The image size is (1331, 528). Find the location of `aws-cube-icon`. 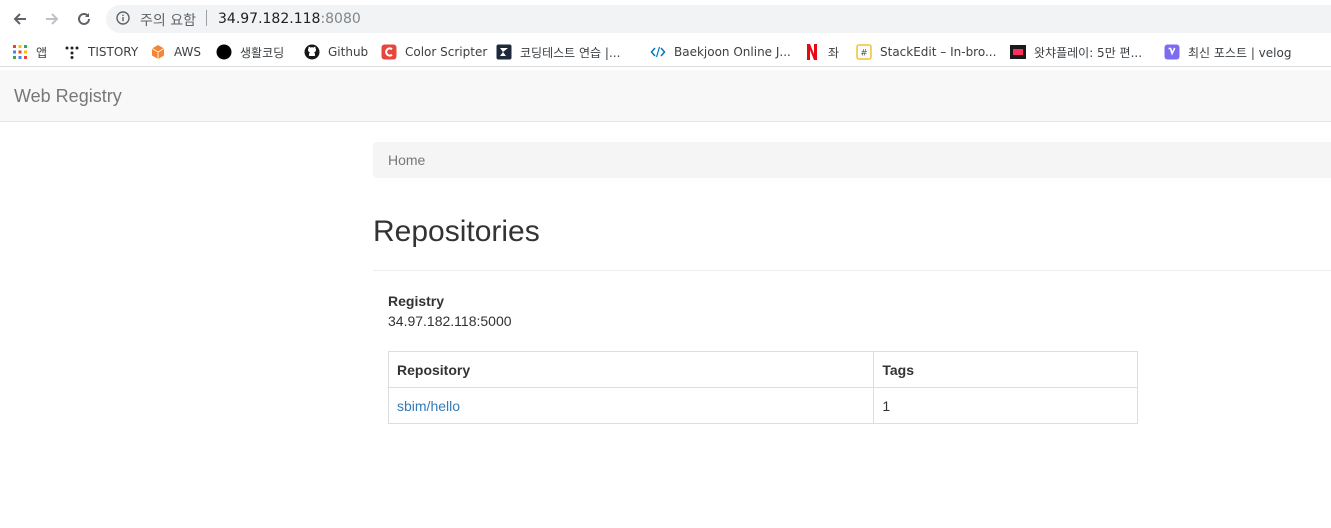

aws-cube-icon is located at coordinates (158, 52).